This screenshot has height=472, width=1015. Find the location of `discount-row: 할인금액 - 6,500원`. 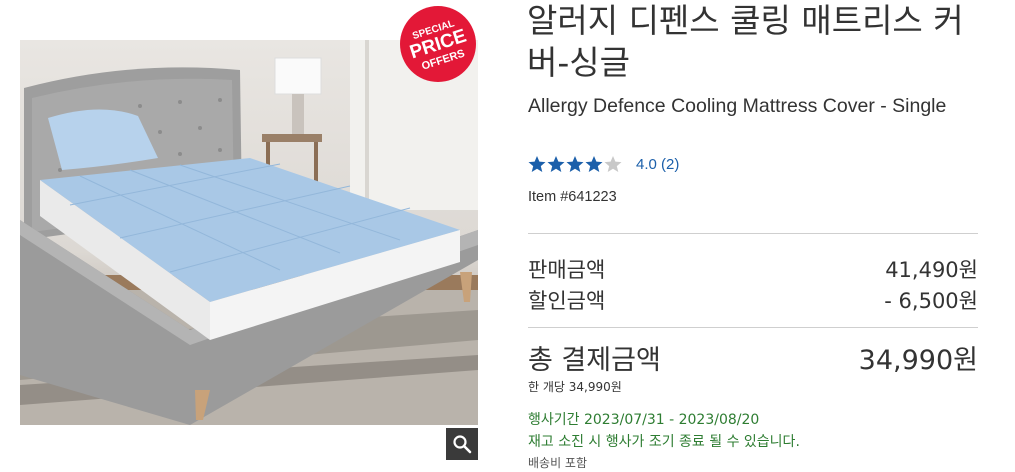

discount-row: 할인금액 - 6,500원 is located at coordinates (753, 300).